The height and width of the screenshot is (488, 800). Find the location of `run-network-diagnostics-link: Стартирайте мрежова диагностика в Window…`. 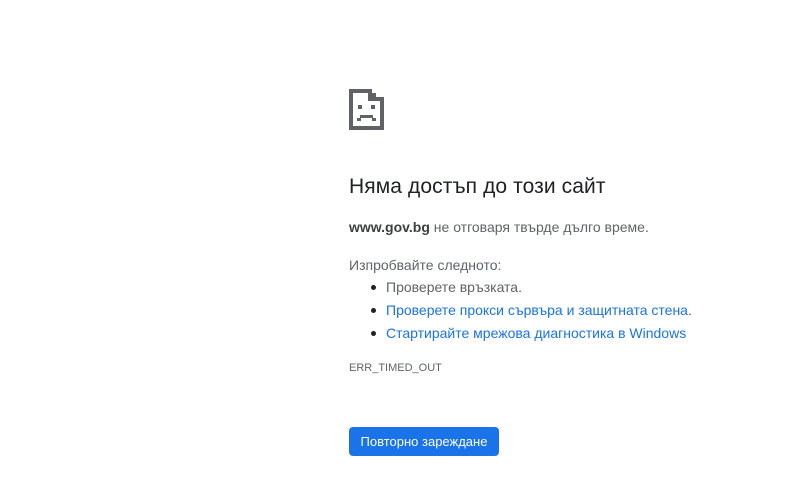

run-network-diagnostics-link: Стартирайте мрежова диагностика в Window… is located at coordinates (536, 333).